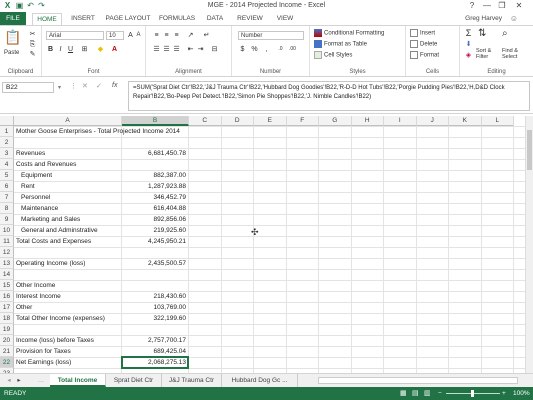  Describe the element at coordinates (7, 340) in the screenshot. I see `row-header-20: 20` at that location.